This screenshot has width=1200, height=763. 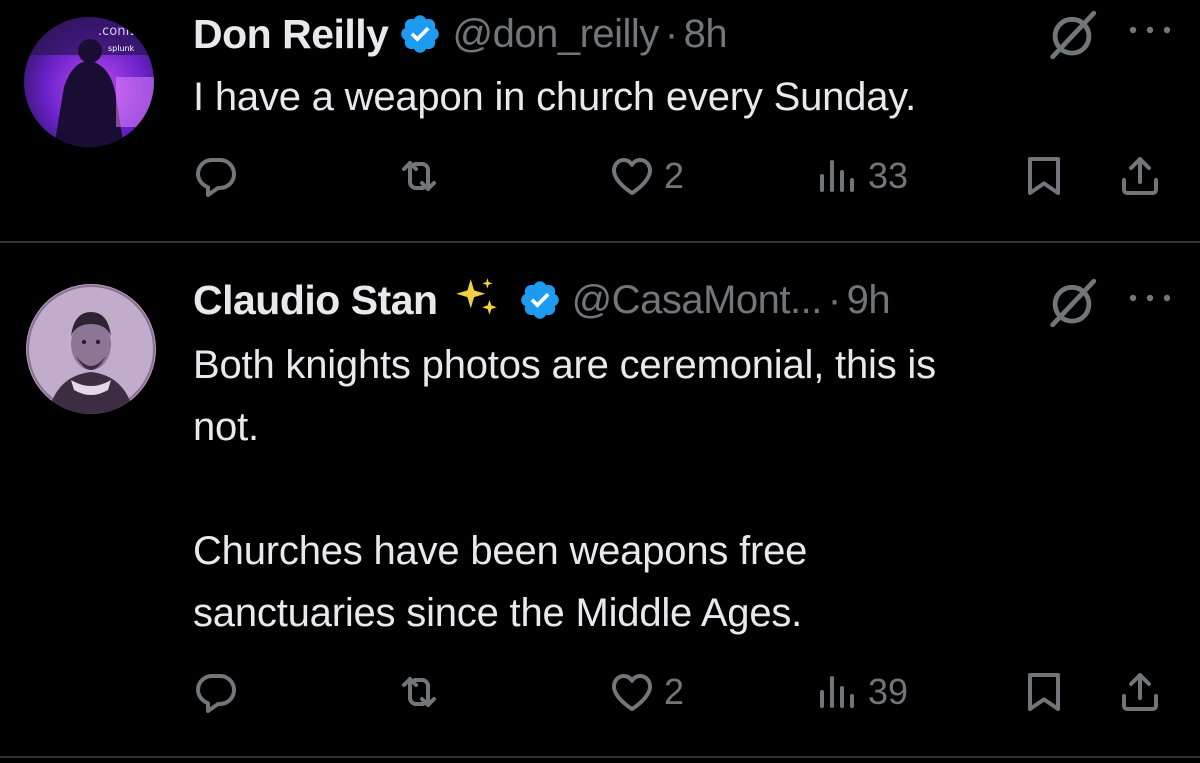 I want to click on views-button: 33, so click(x=860, y=176).